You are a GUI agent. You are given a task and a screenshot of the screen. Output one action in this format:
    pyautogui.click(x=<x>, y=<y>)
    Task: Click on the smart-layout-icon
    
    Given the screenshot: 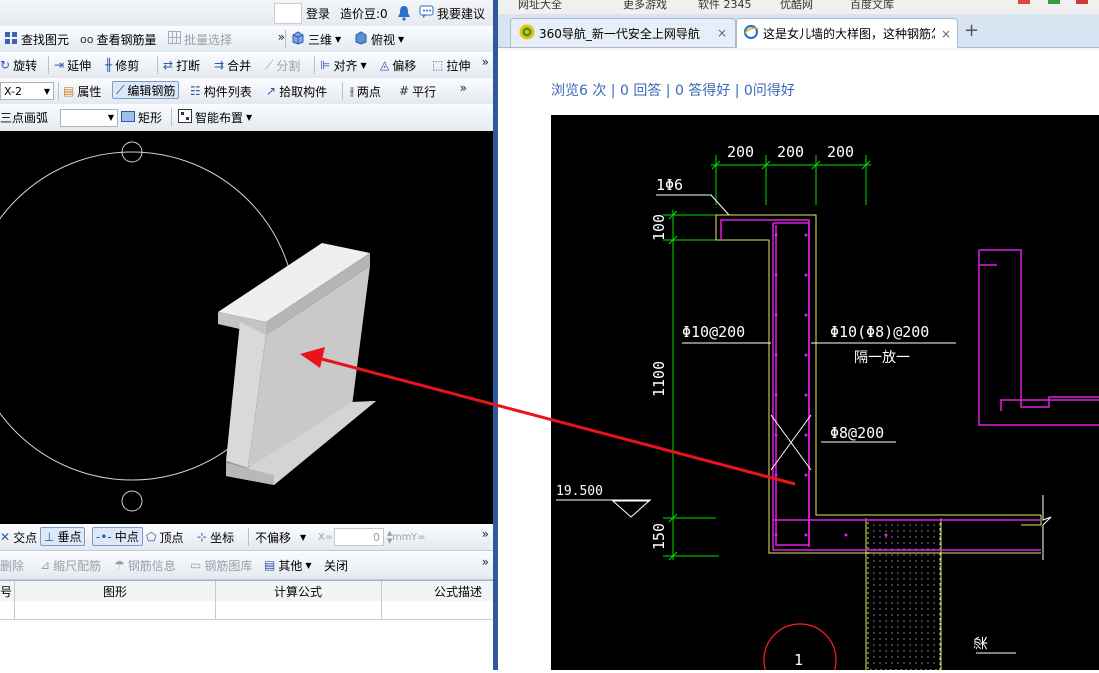 What is the action you would take?
    pyautogui.click(x=185, y=117)
    